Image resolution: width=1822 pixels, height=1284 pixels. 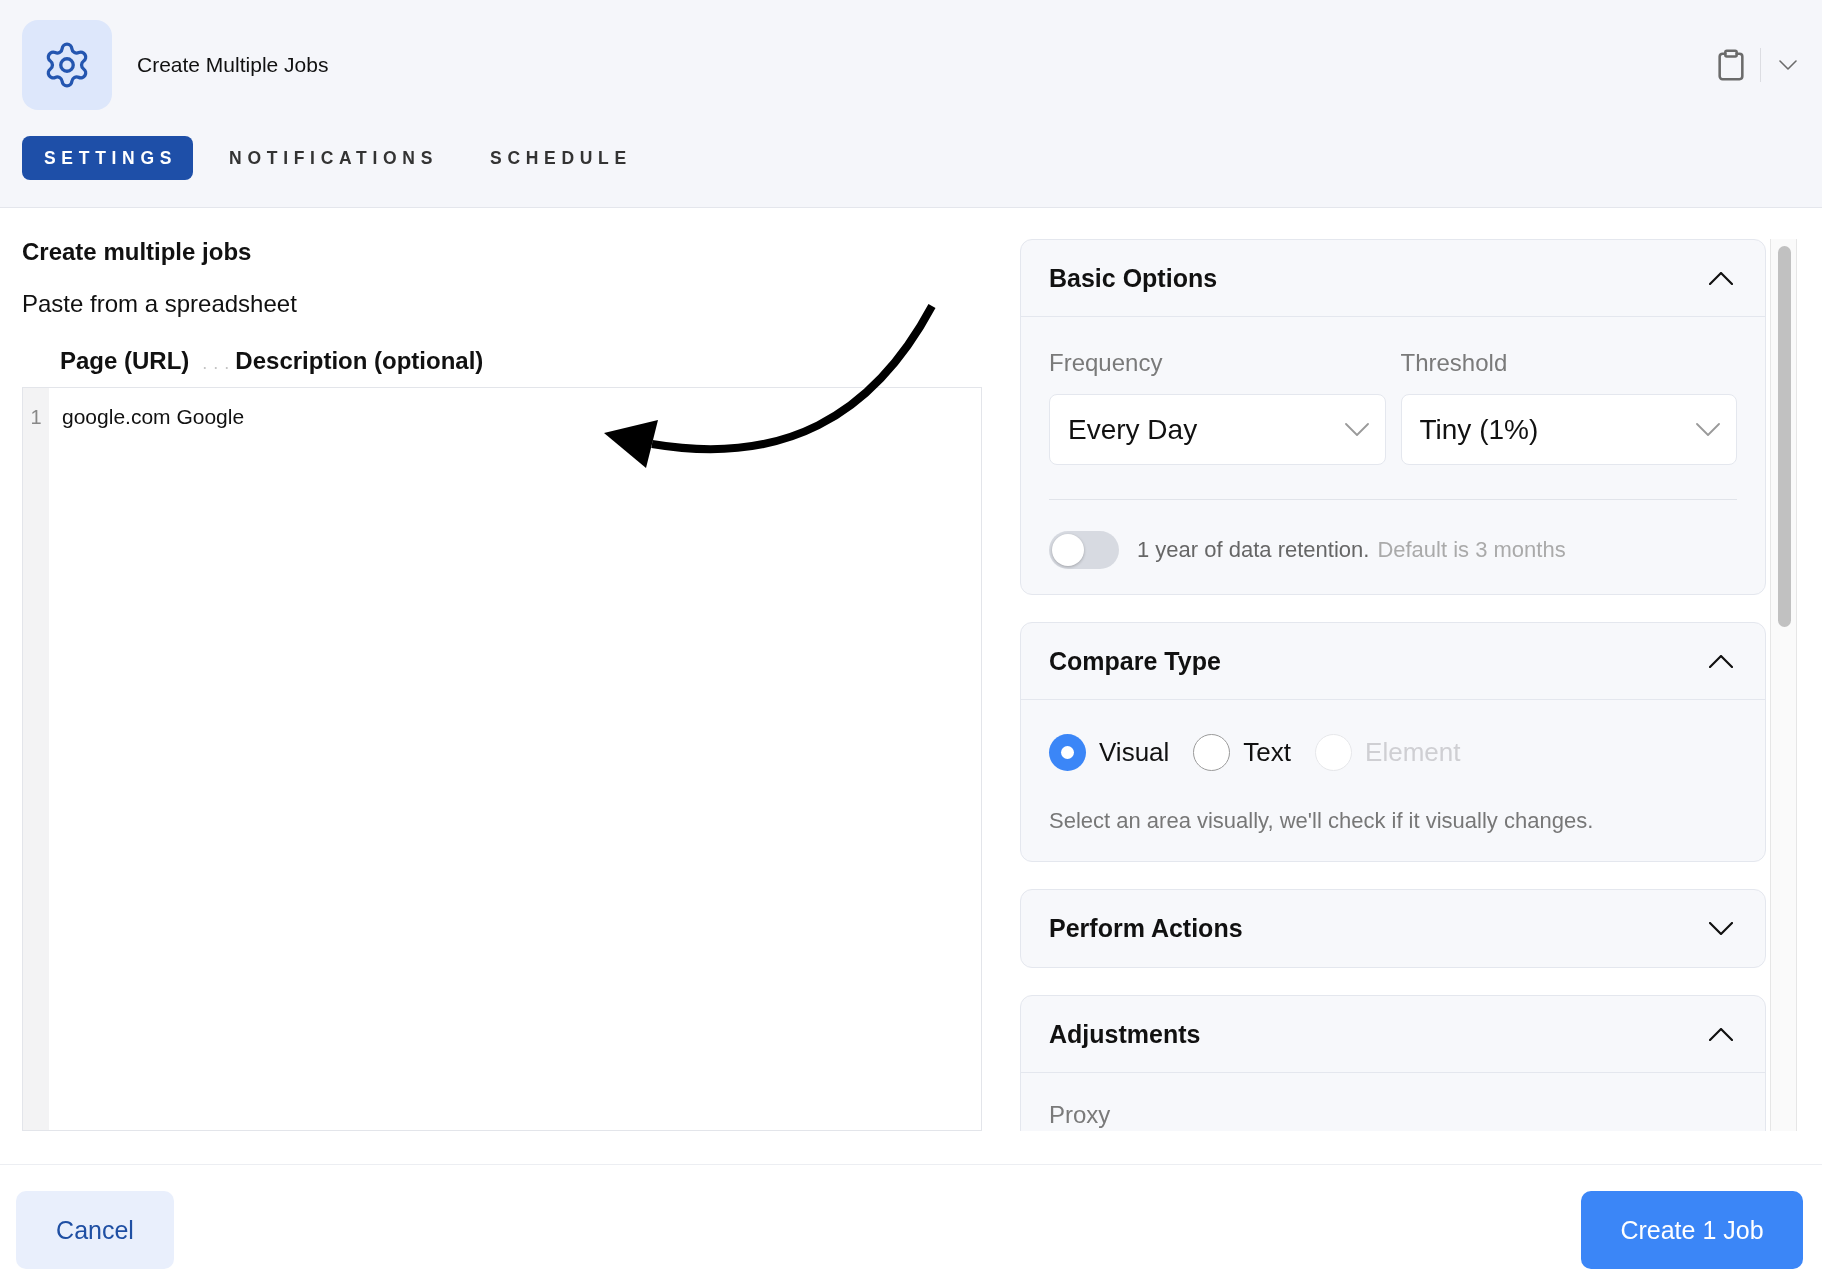 What do you see at coordinates (125, 361) in the screenshot?
I see `column-header: Page (URL)` at bounding box center [125, 361].